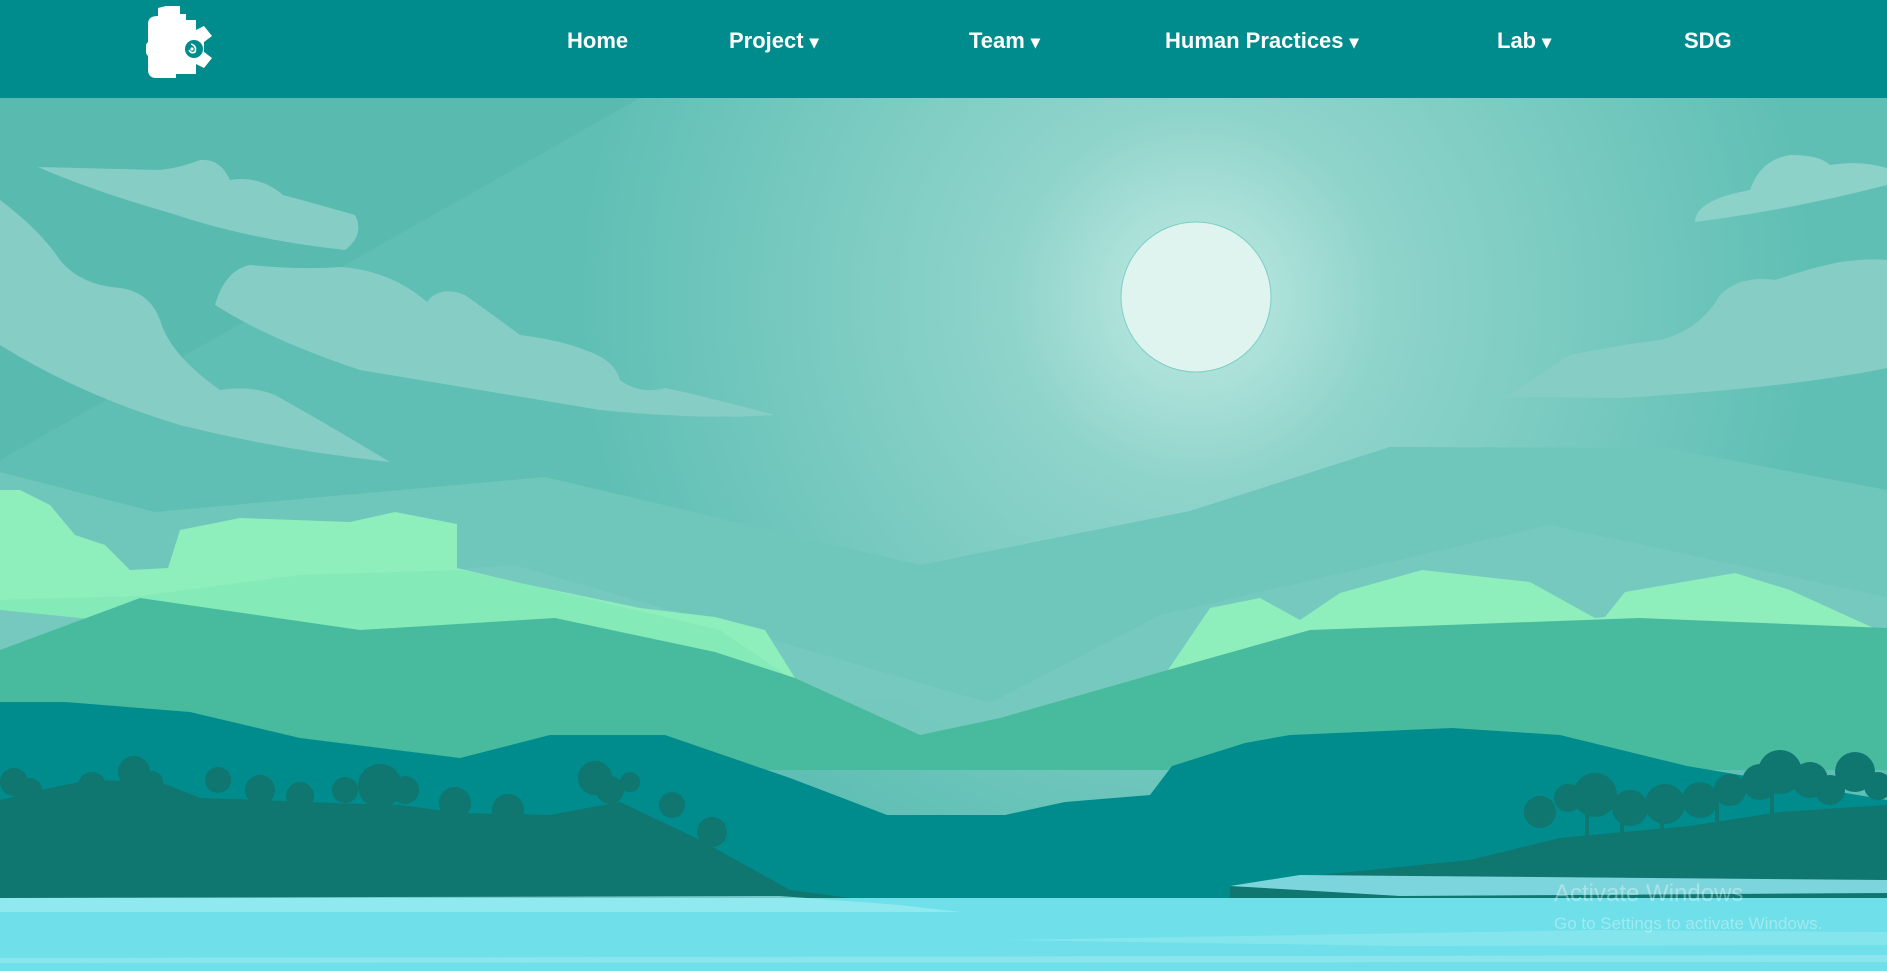 The width and height of the screenshot is (1887, 971). I want to click on nav-item-lab: Lab ▾, so click(1524, 41).